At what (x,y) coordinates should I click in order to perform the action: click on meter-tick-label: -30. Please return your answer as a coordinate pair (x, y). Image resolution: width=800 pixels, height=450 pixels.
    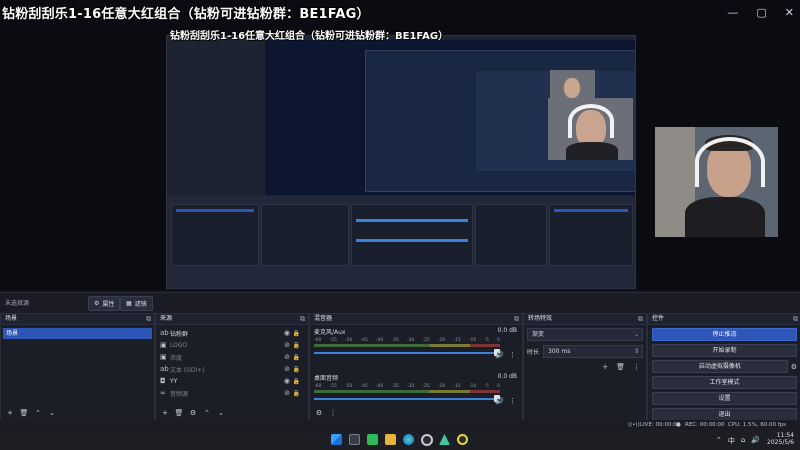
    Looking at the image, I should click on (410, 340).